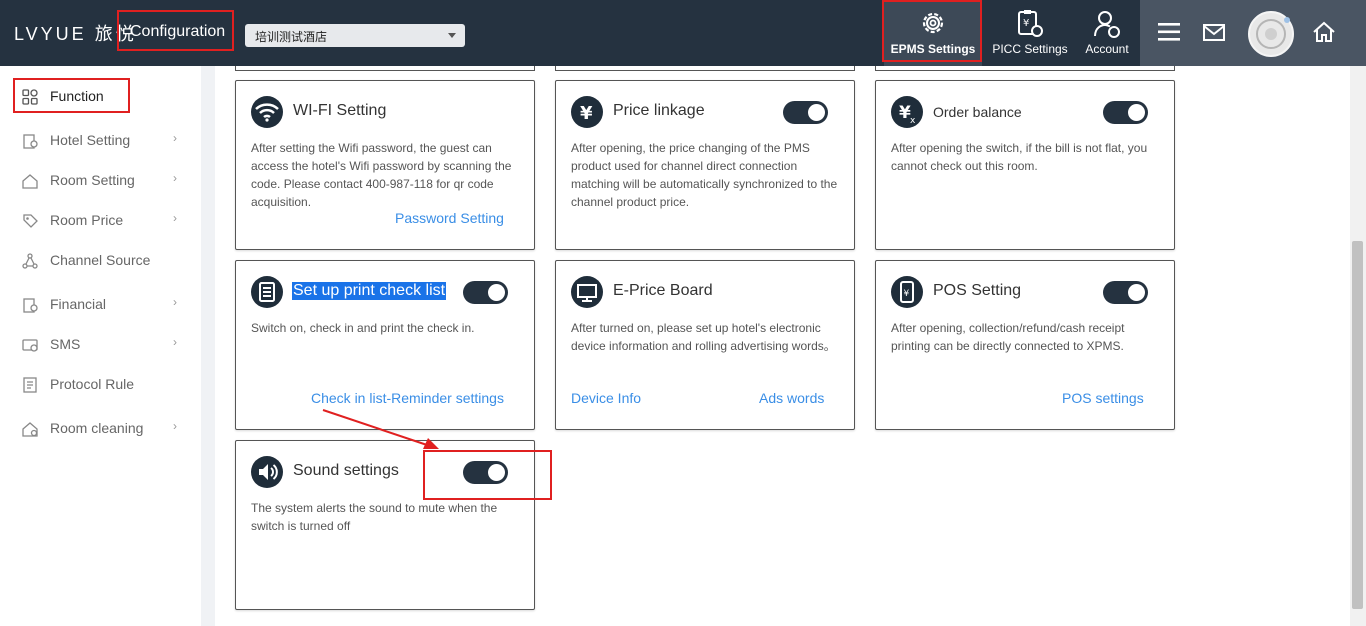  I want to click on price-linkage-toggle, so click(805, 112).